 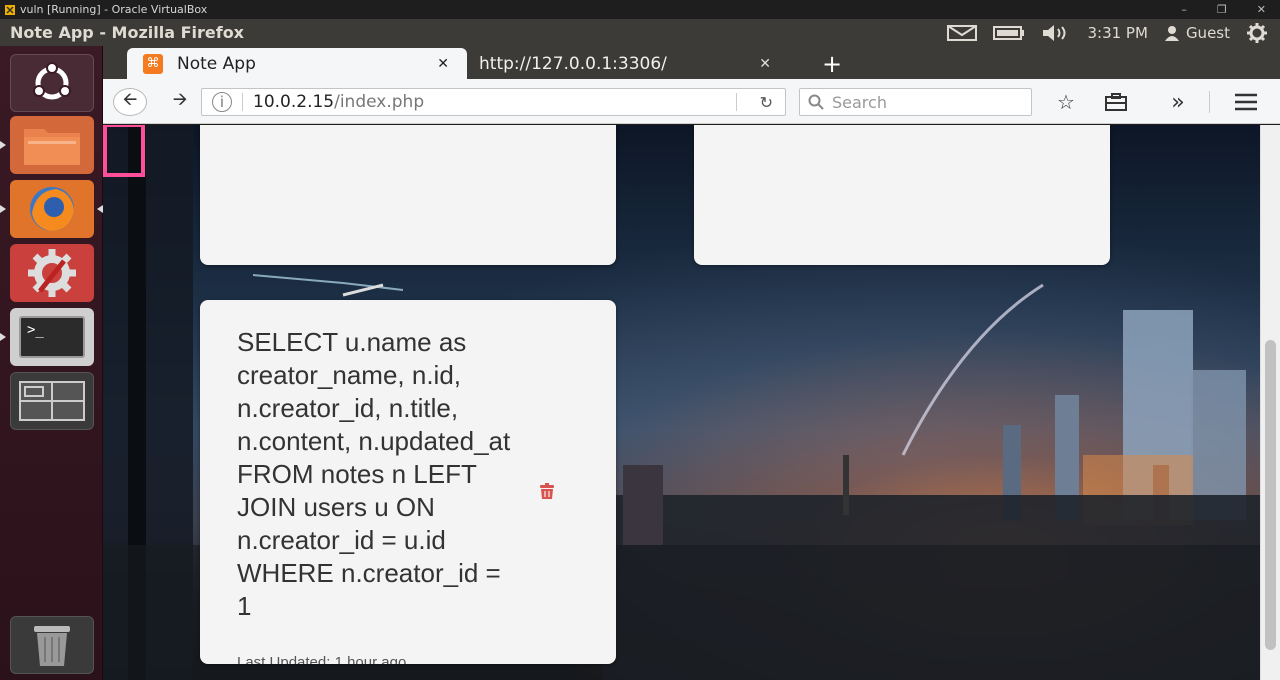 I want to click on mail-icon, so click(x=962, y=32).